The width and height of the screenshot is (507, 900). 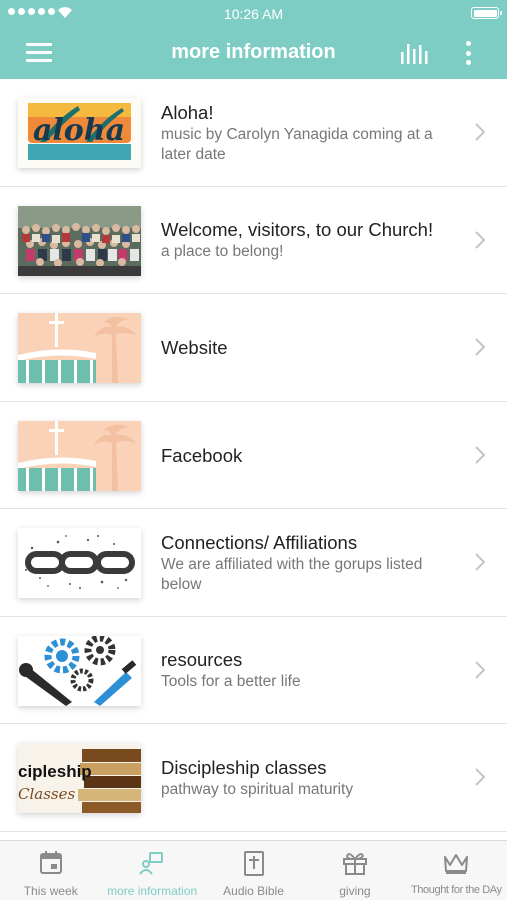 What do you see at coordinates (79, 130) in the screenshot?
I see `aloha-logo-text: aloha` at bounding box center [79, 130].